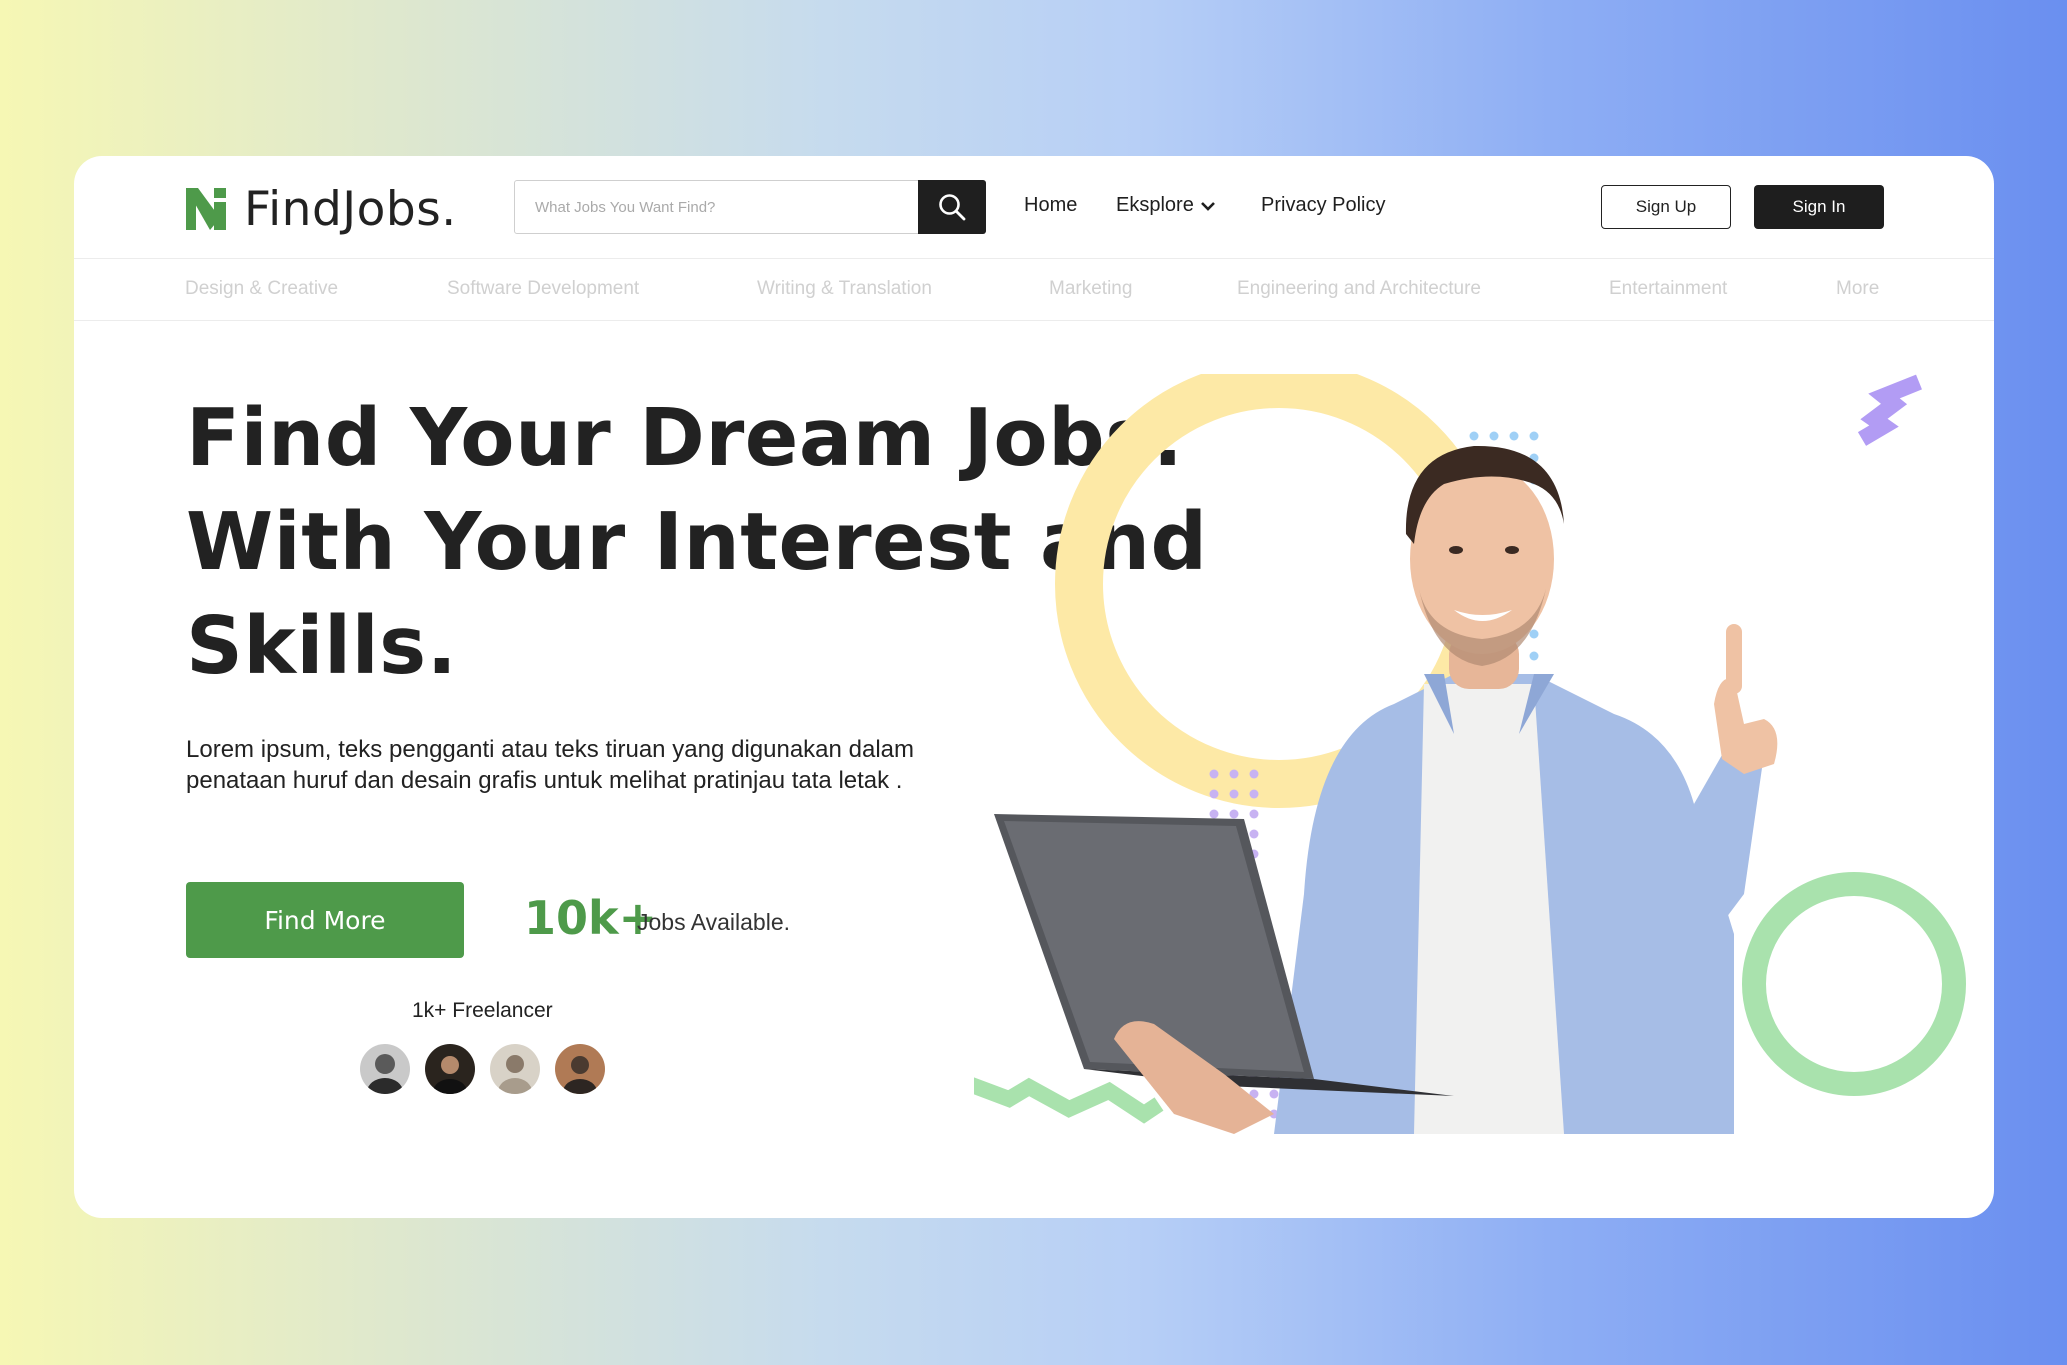  What do you see at coordinates (1666, 207) in the screenshot?
I see `sign-up-button: Sign Up` at bounding box center [1666, 207].